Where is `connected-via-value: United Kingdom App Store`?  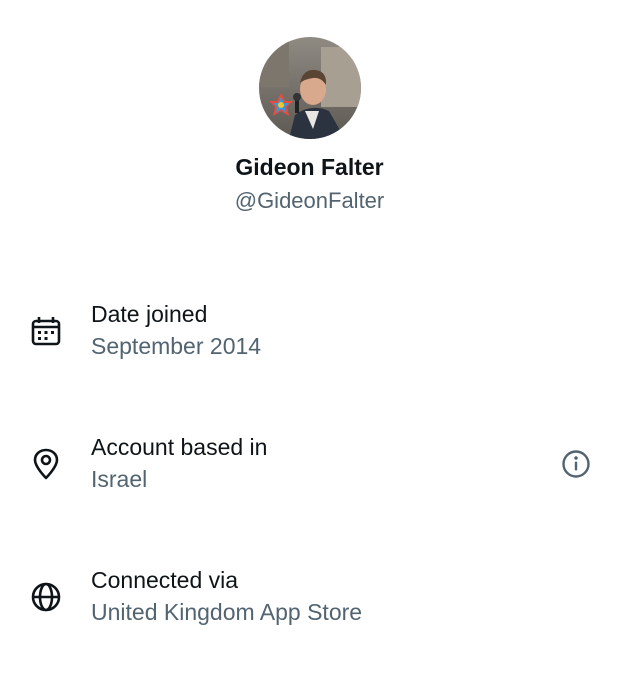 connected-via-value: United Kingdom App Store is located at coordinates (227, 612).